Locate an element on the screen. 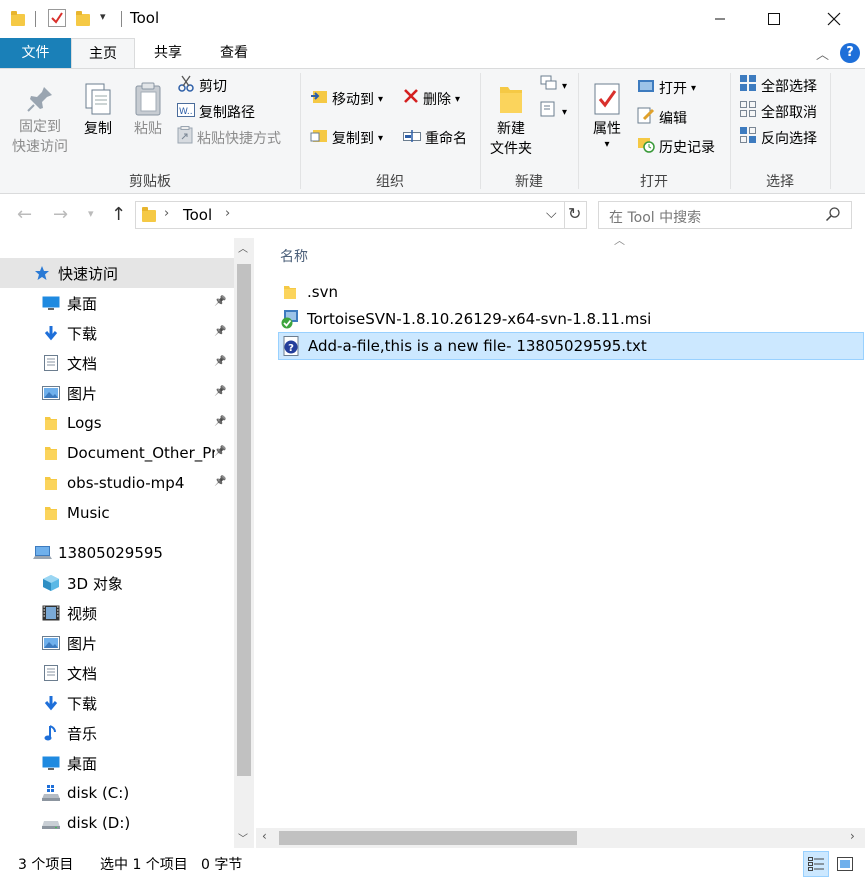 The height and width of the screenshot is (879, 865). nav-pc-item: disk (D:) is located at coordinates (117, 823).